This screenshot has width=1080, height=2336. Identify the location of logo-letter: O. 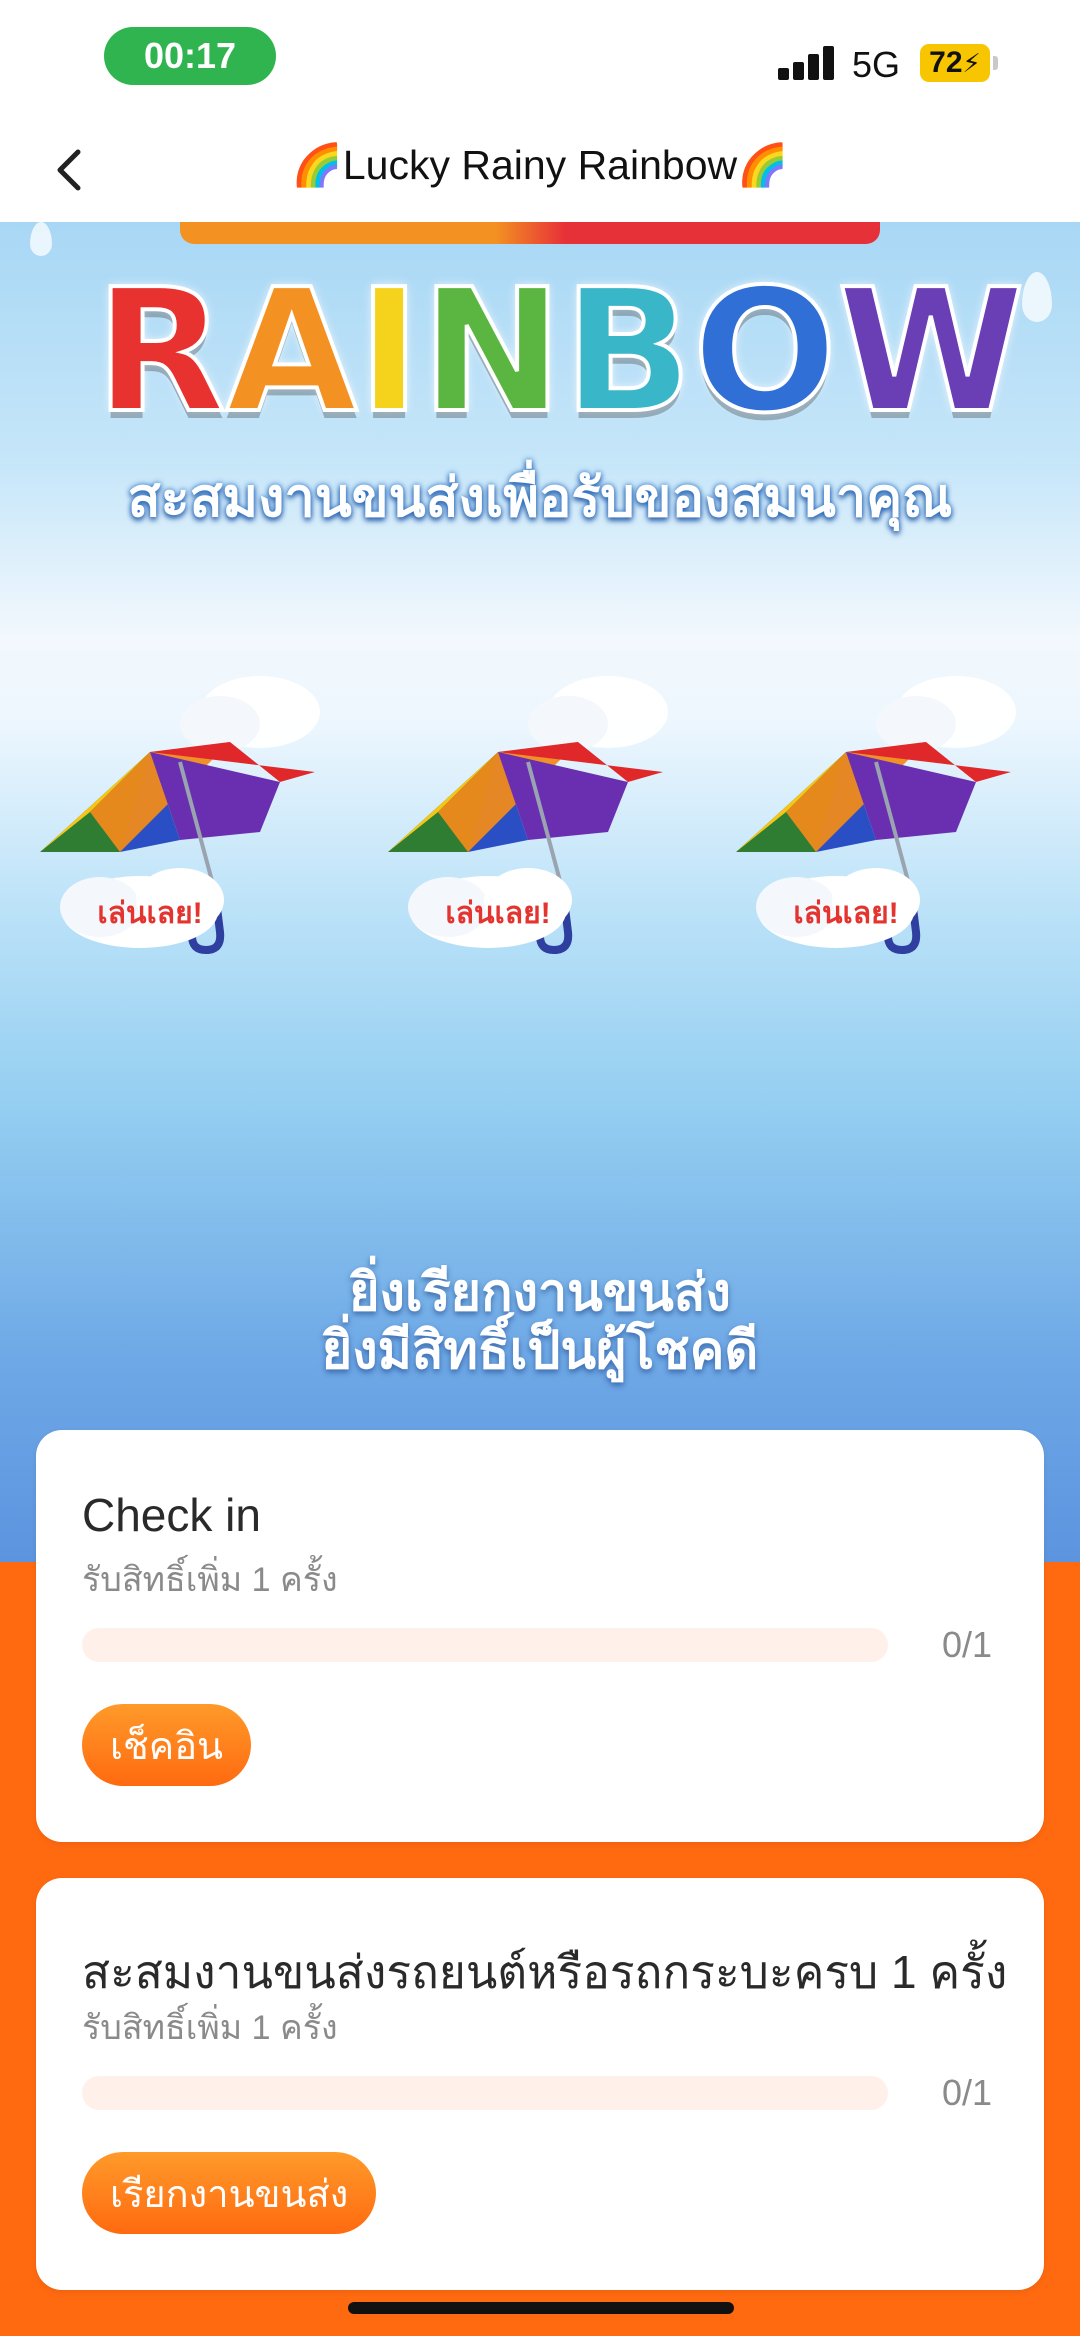
(765, 352).